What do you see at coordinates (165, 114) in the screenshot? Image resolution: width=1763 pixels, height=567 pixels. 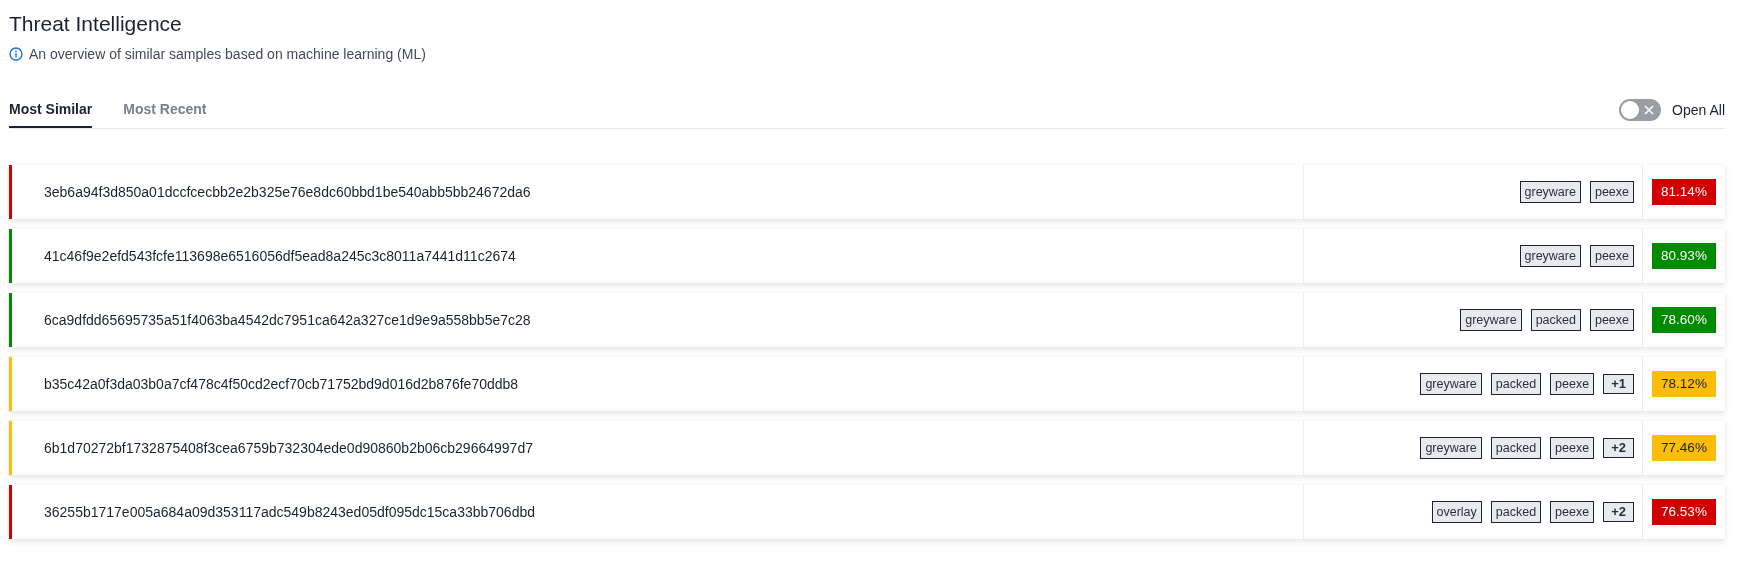 I see `tab: Most Recent` at bounding box center [165, 114].